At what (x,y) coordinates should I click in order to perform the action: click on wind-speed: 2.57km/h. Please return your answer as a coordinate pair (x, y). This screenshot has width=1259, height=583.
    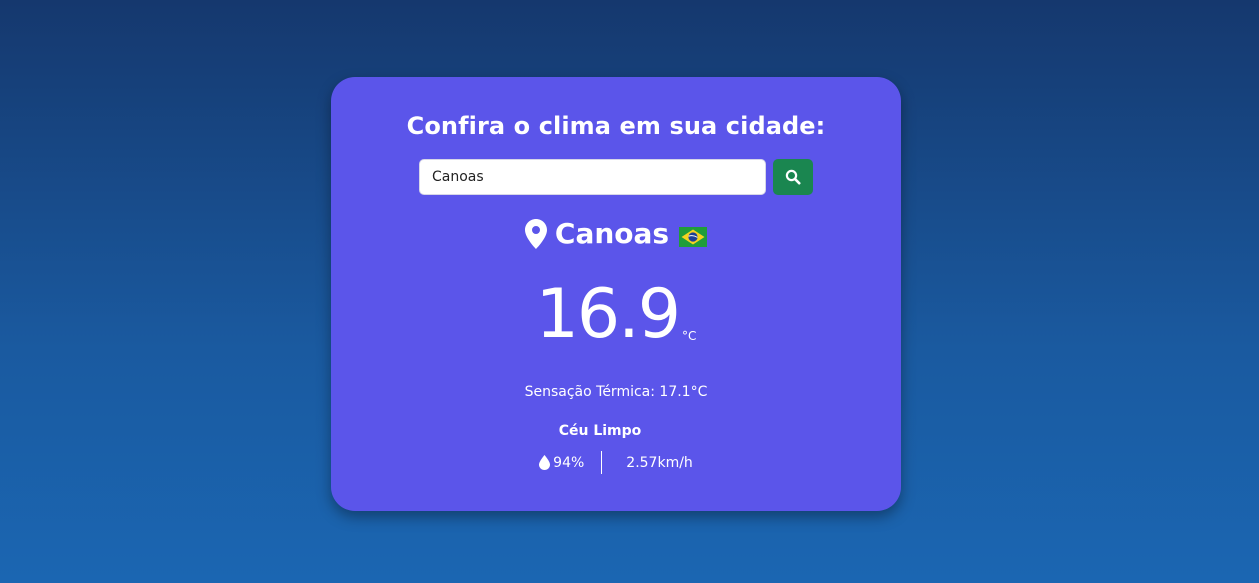
    Looking at the image, I should click on (659, 462).